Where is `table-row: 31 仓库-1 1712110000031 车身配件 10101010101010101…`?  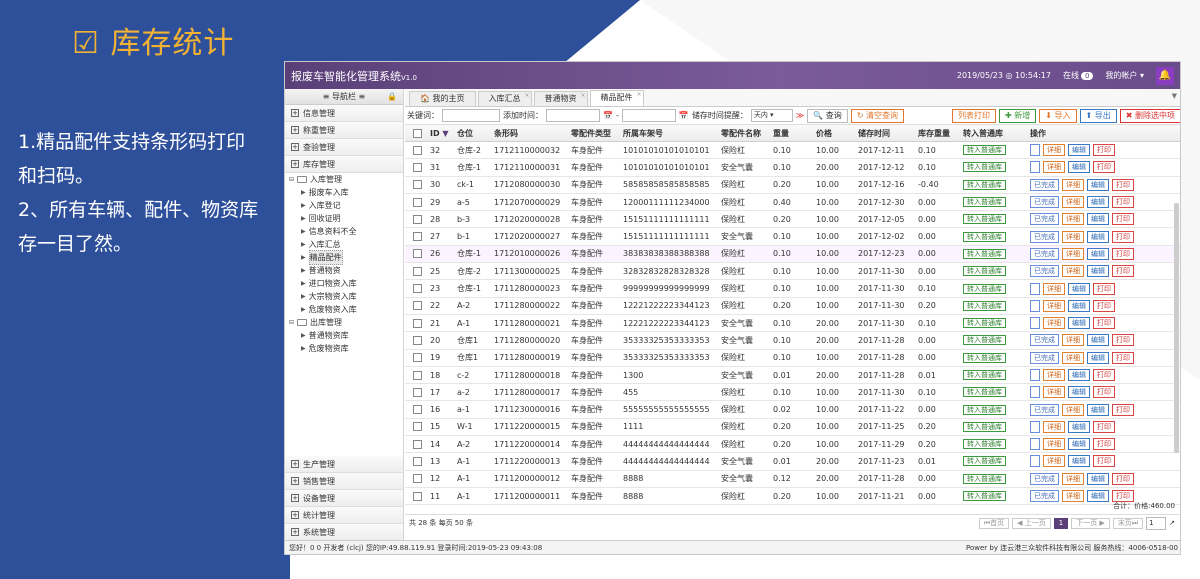 table-row: 31 仓库-1 1712110000031 车身配件 10101010101010101… is located at coordinates (792, 168).